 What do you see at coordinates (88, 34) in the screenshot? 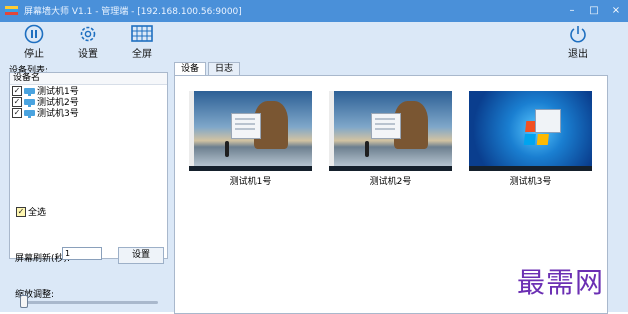
I see `gear-icon` at bounding box center [88, 34].